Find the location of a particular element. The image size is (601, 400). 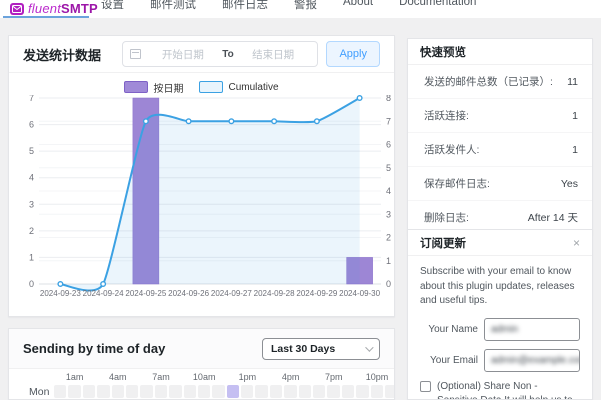

logo-text: fluentSMTP is located at coordinates (63, 8).